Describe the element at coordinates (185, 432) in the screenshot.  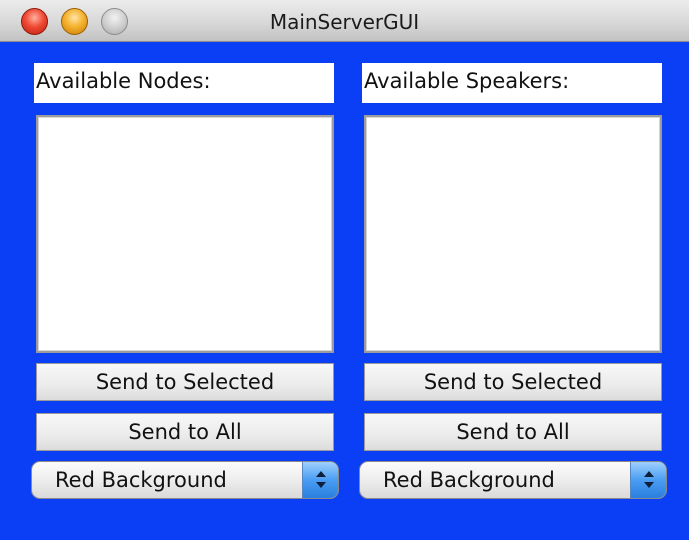
I see `nodes-send-to-all-button: Send to All` at that location.